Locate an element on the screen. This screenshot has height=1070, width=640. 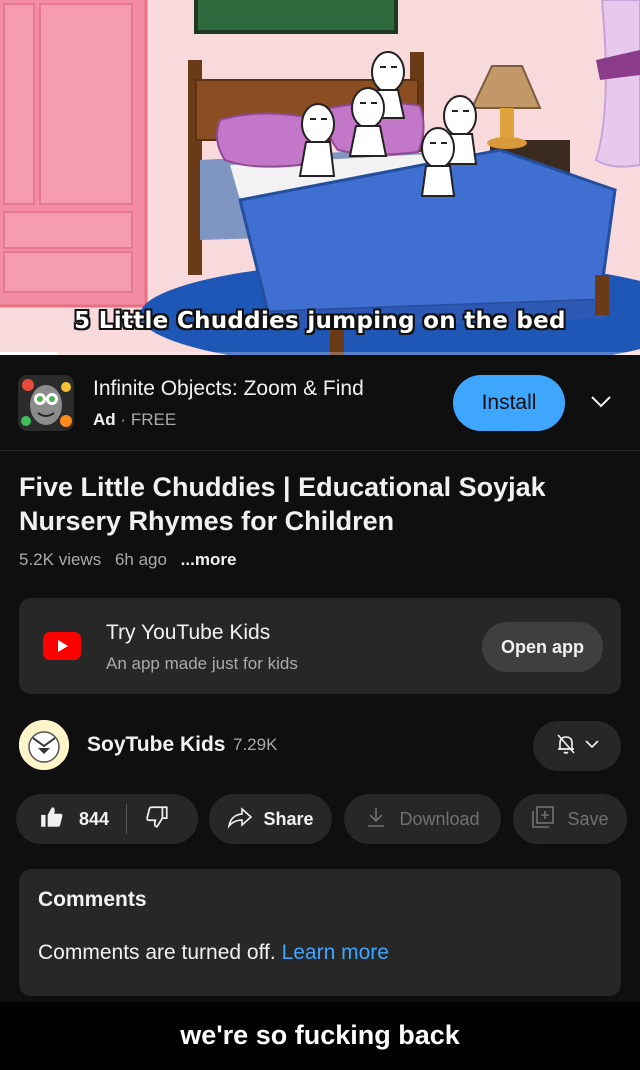
share-button: Share is located at coordinates (270, 819).